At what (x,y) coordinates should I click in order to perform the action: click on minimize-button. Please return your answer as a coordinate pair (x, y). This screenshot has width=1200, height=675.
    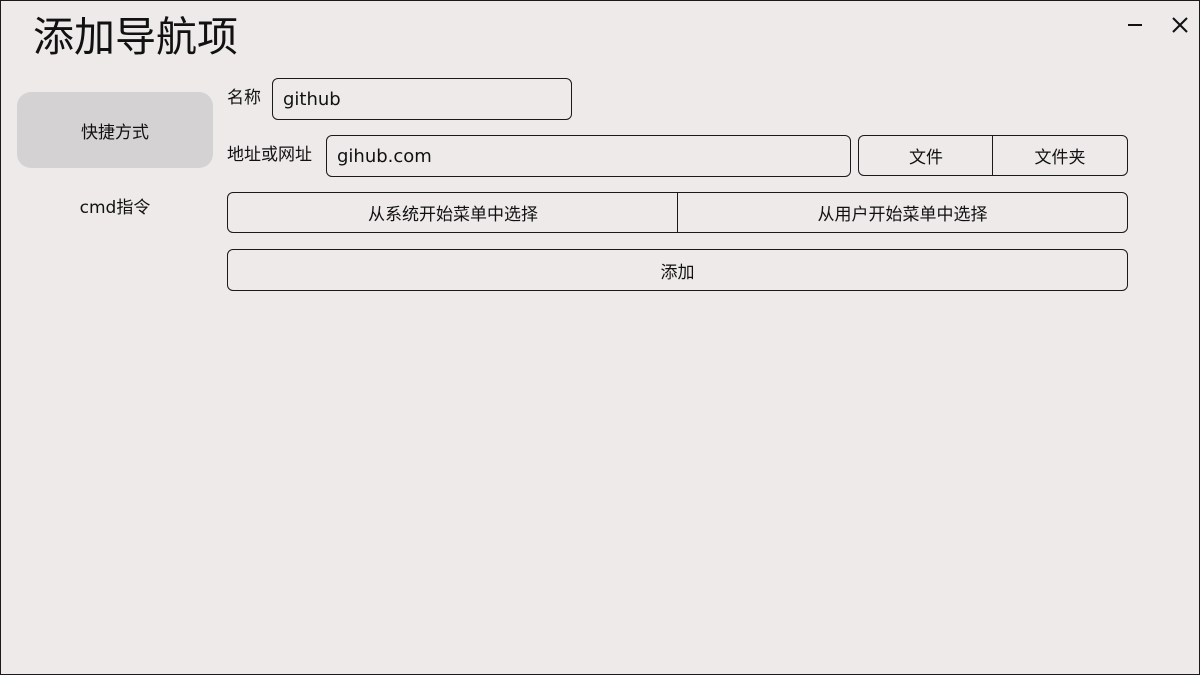
    Looking at the image, I should click on (1135, 25).